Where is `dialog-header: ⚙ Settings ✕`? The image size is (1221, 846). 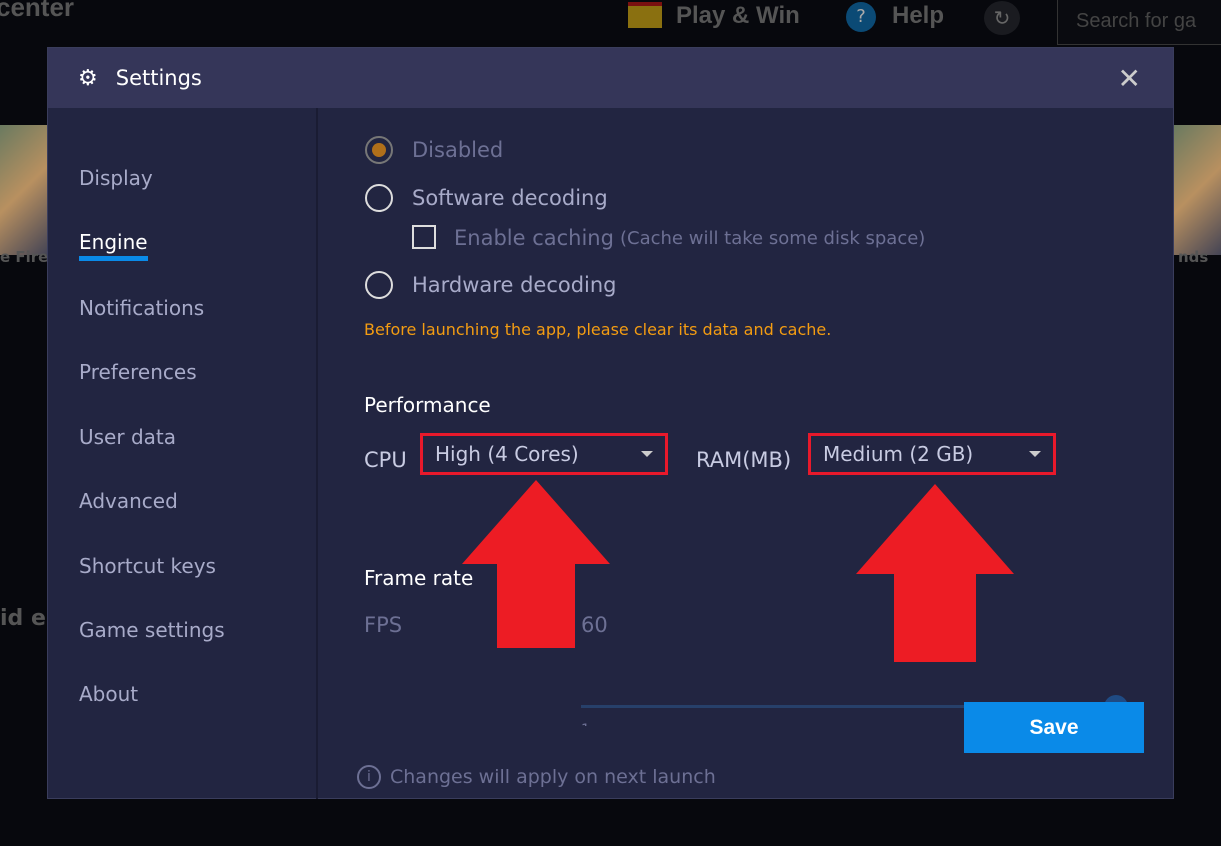 dialog-header: ⚙ Settings ✕ is located at coordinates (610, 78).